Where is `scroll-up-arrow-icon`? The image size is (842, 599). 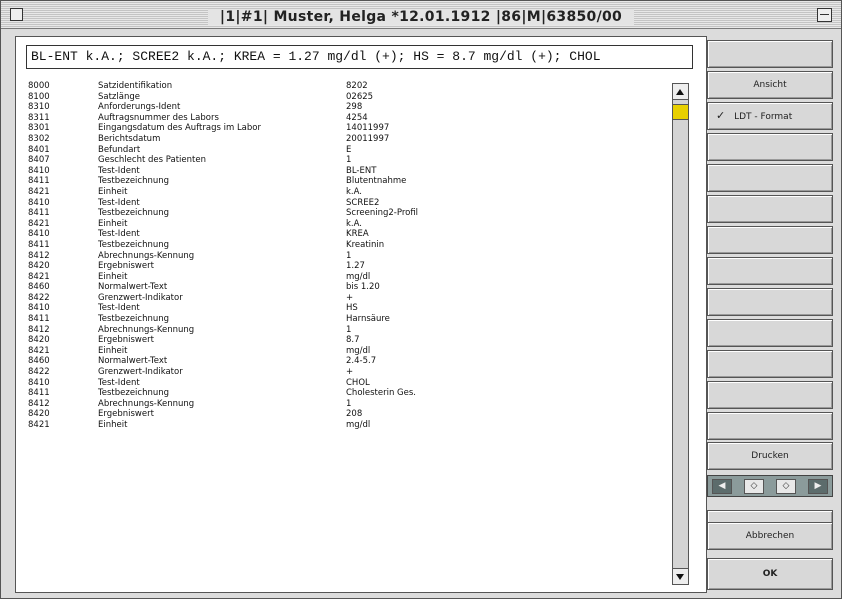
scroll-up-arrow-icon is located at coordinates (680, 92).